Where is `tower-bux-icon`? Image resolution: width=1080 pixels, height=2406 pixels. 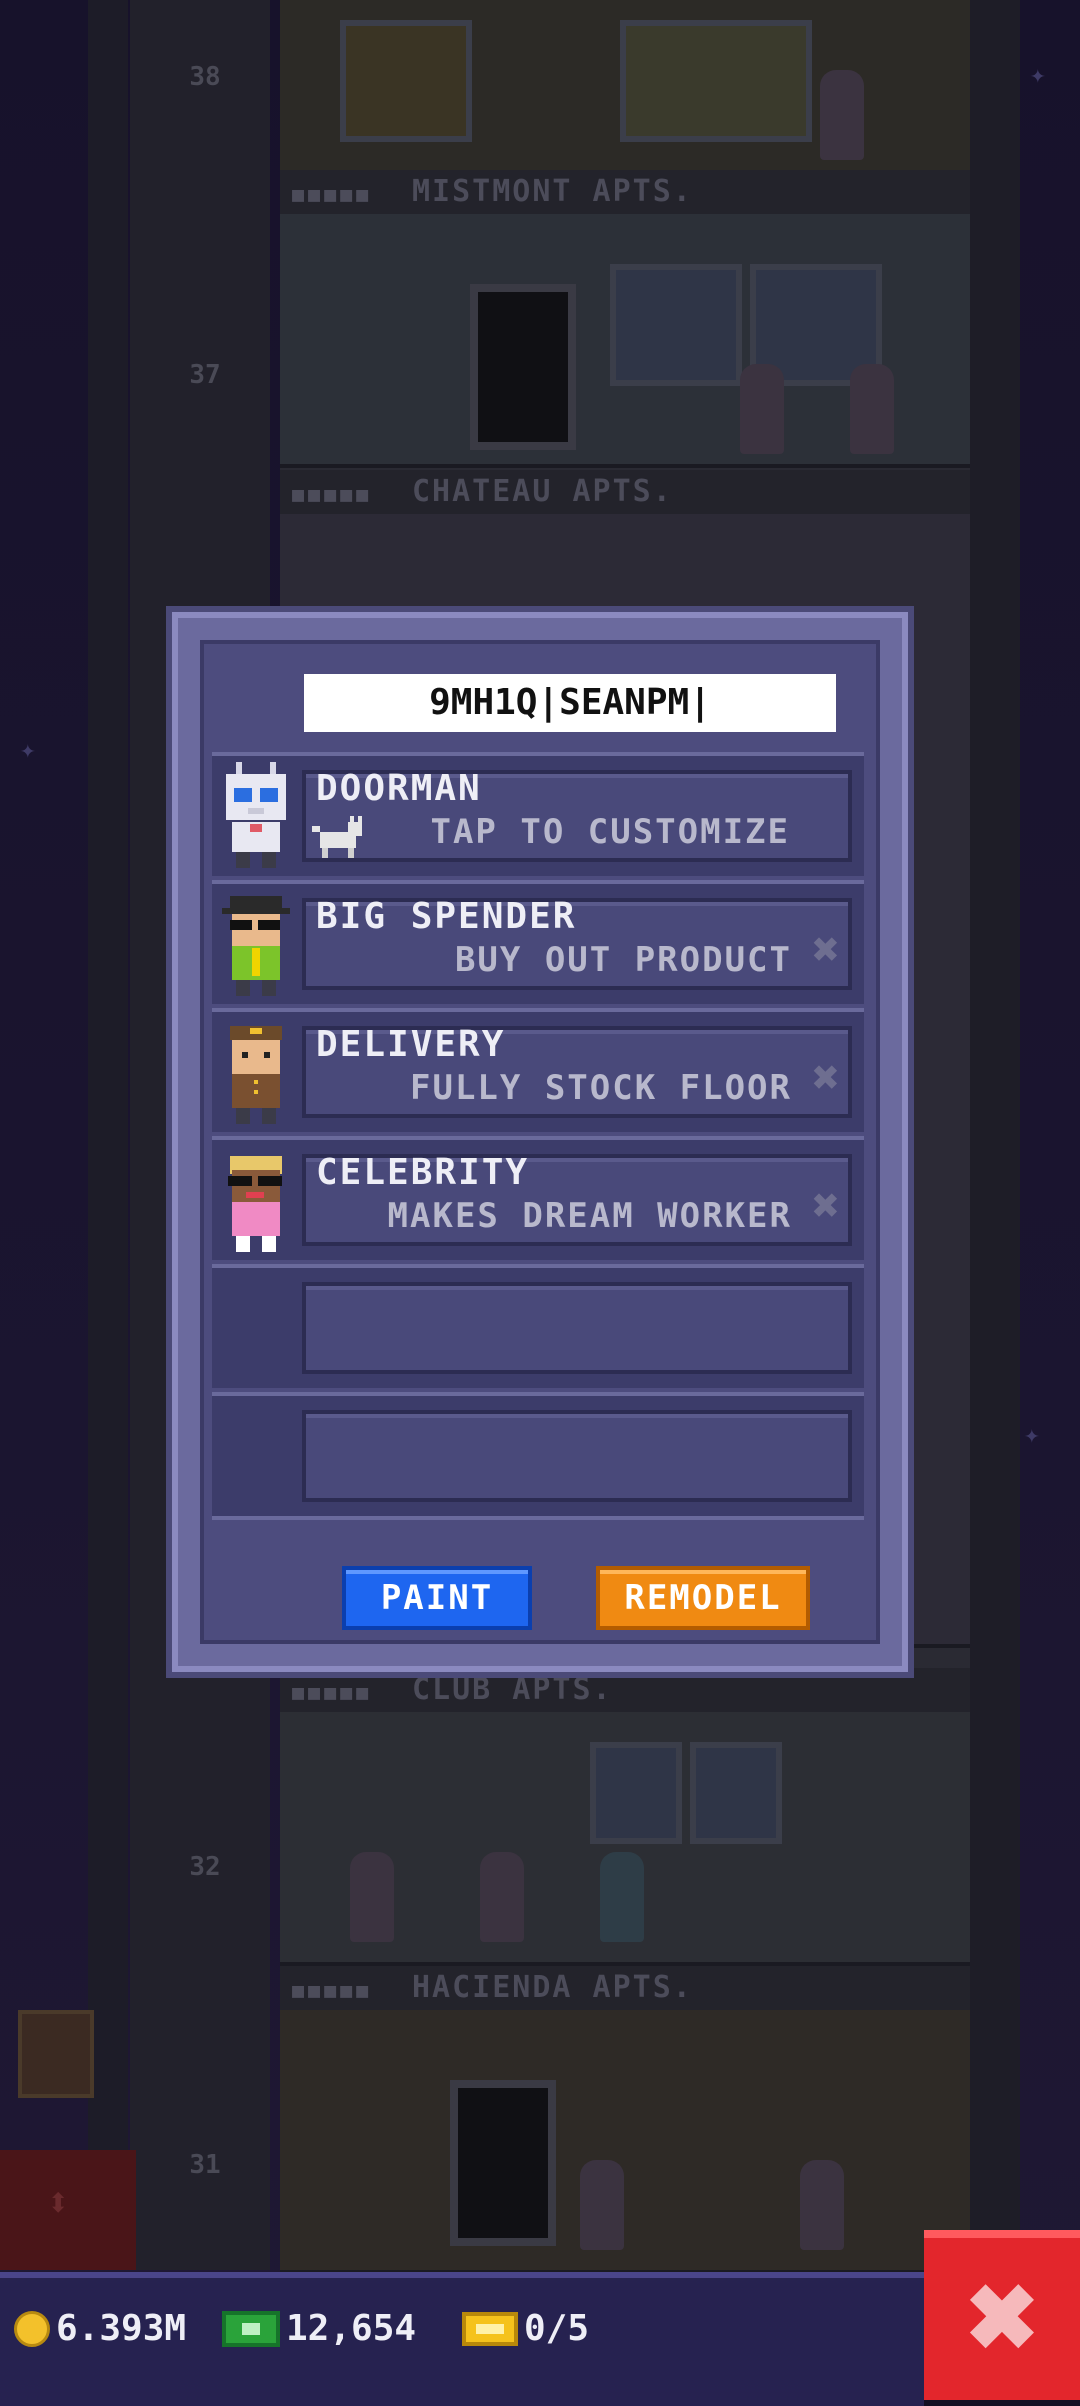 tower-bux-icon is located at coordinates (251, 2328).